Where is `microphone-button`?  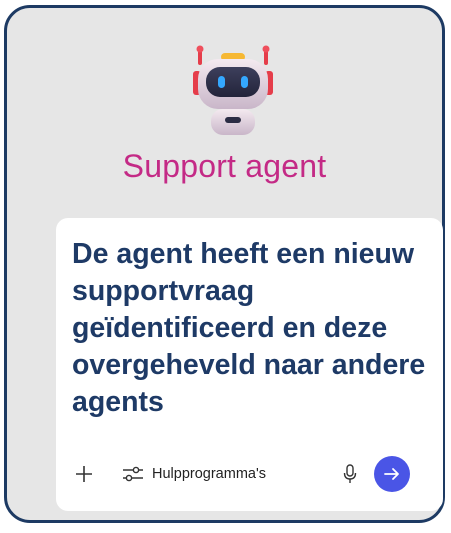 microphone-button is located at coordinates (350, 474).